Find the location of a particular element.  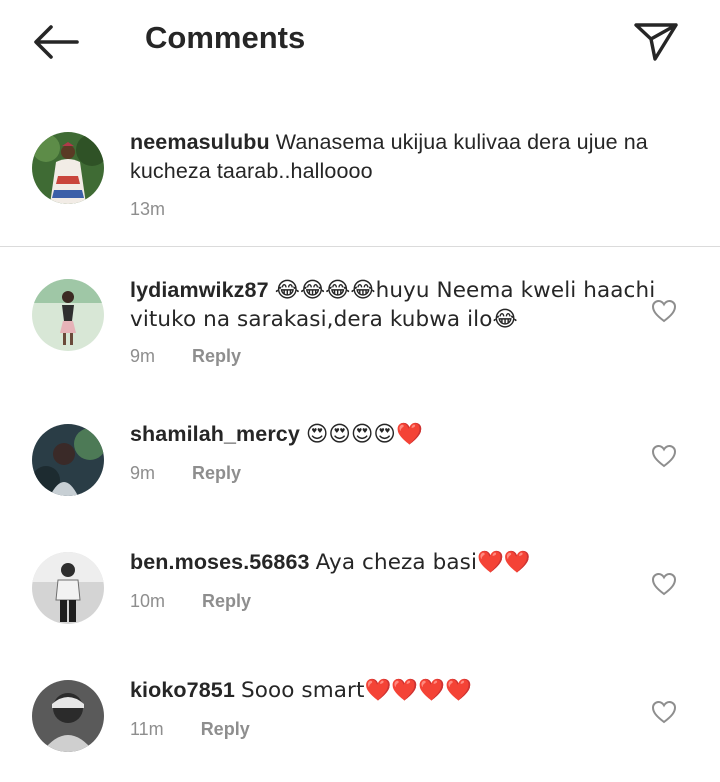

comment-username: kioko7851 is located at coordinates (182, 690).